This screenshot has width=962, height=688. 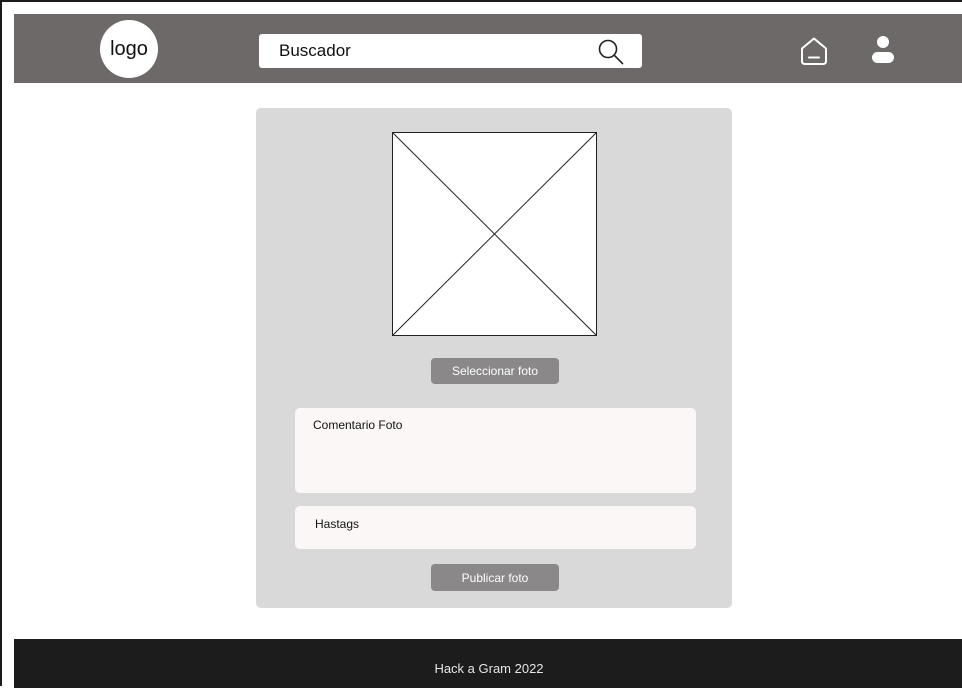 I want to click on search-bar, so click(x=450, y=51).